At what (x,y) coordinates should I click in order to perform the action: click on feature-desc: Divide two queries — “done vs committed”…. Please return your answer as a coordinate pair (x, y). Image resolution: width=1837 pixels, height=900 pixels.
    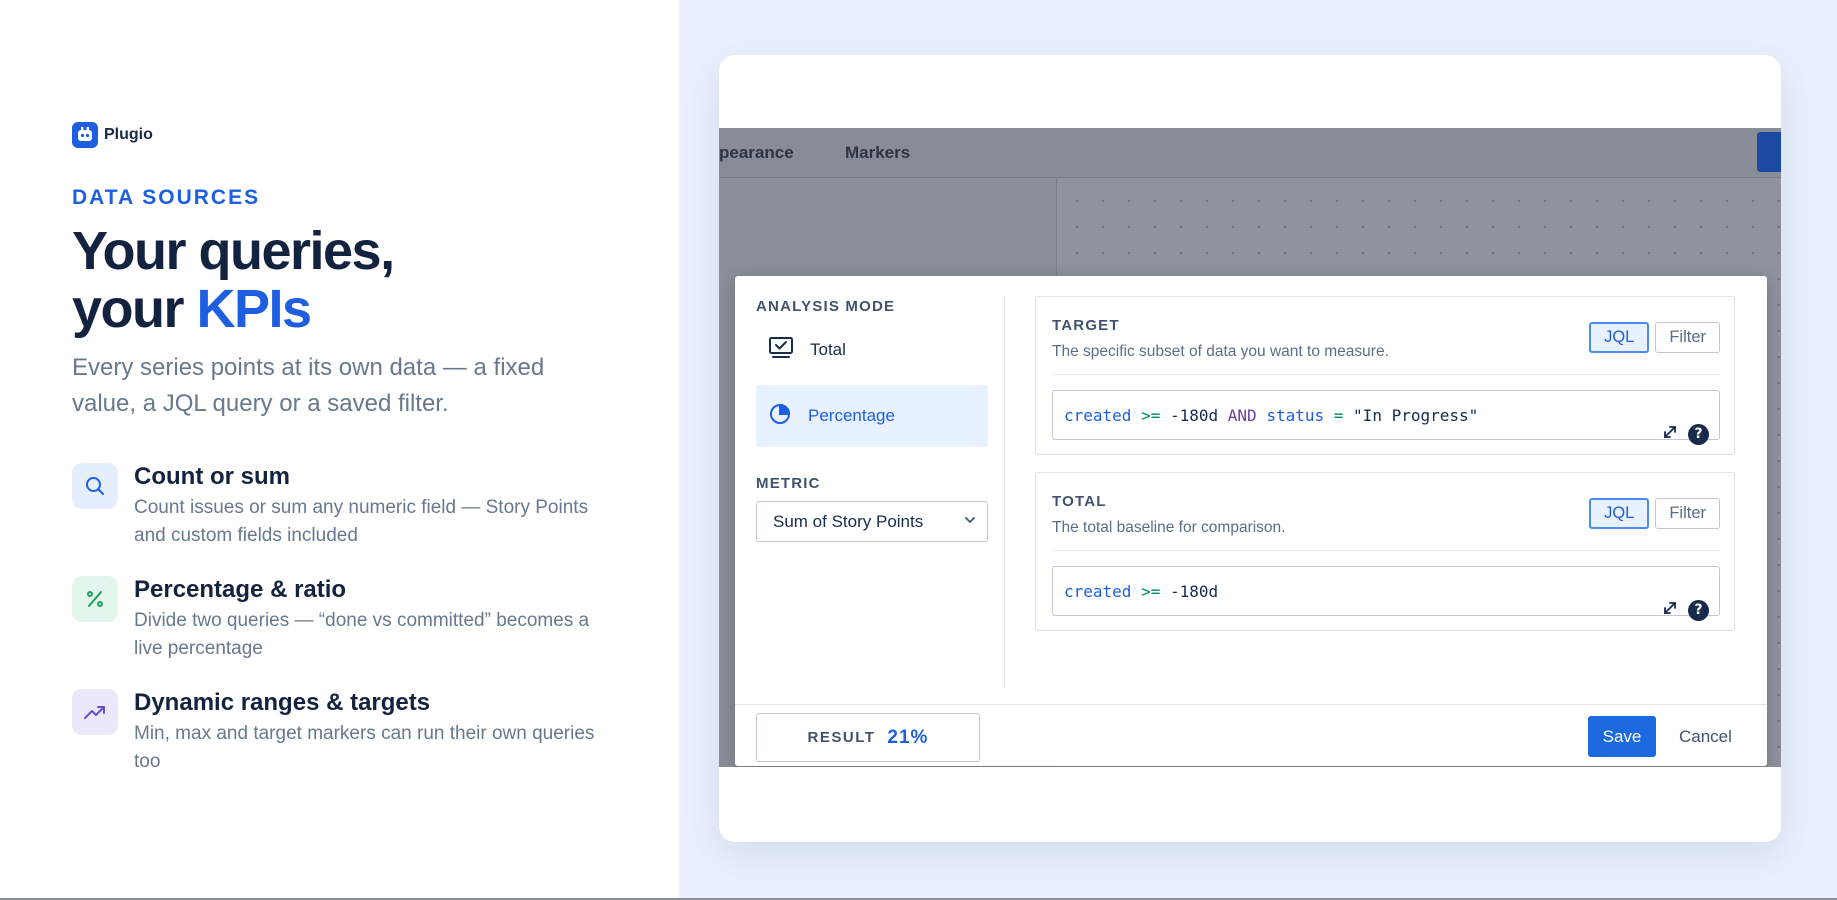
    Looking at the image, I should click on (362, 634).